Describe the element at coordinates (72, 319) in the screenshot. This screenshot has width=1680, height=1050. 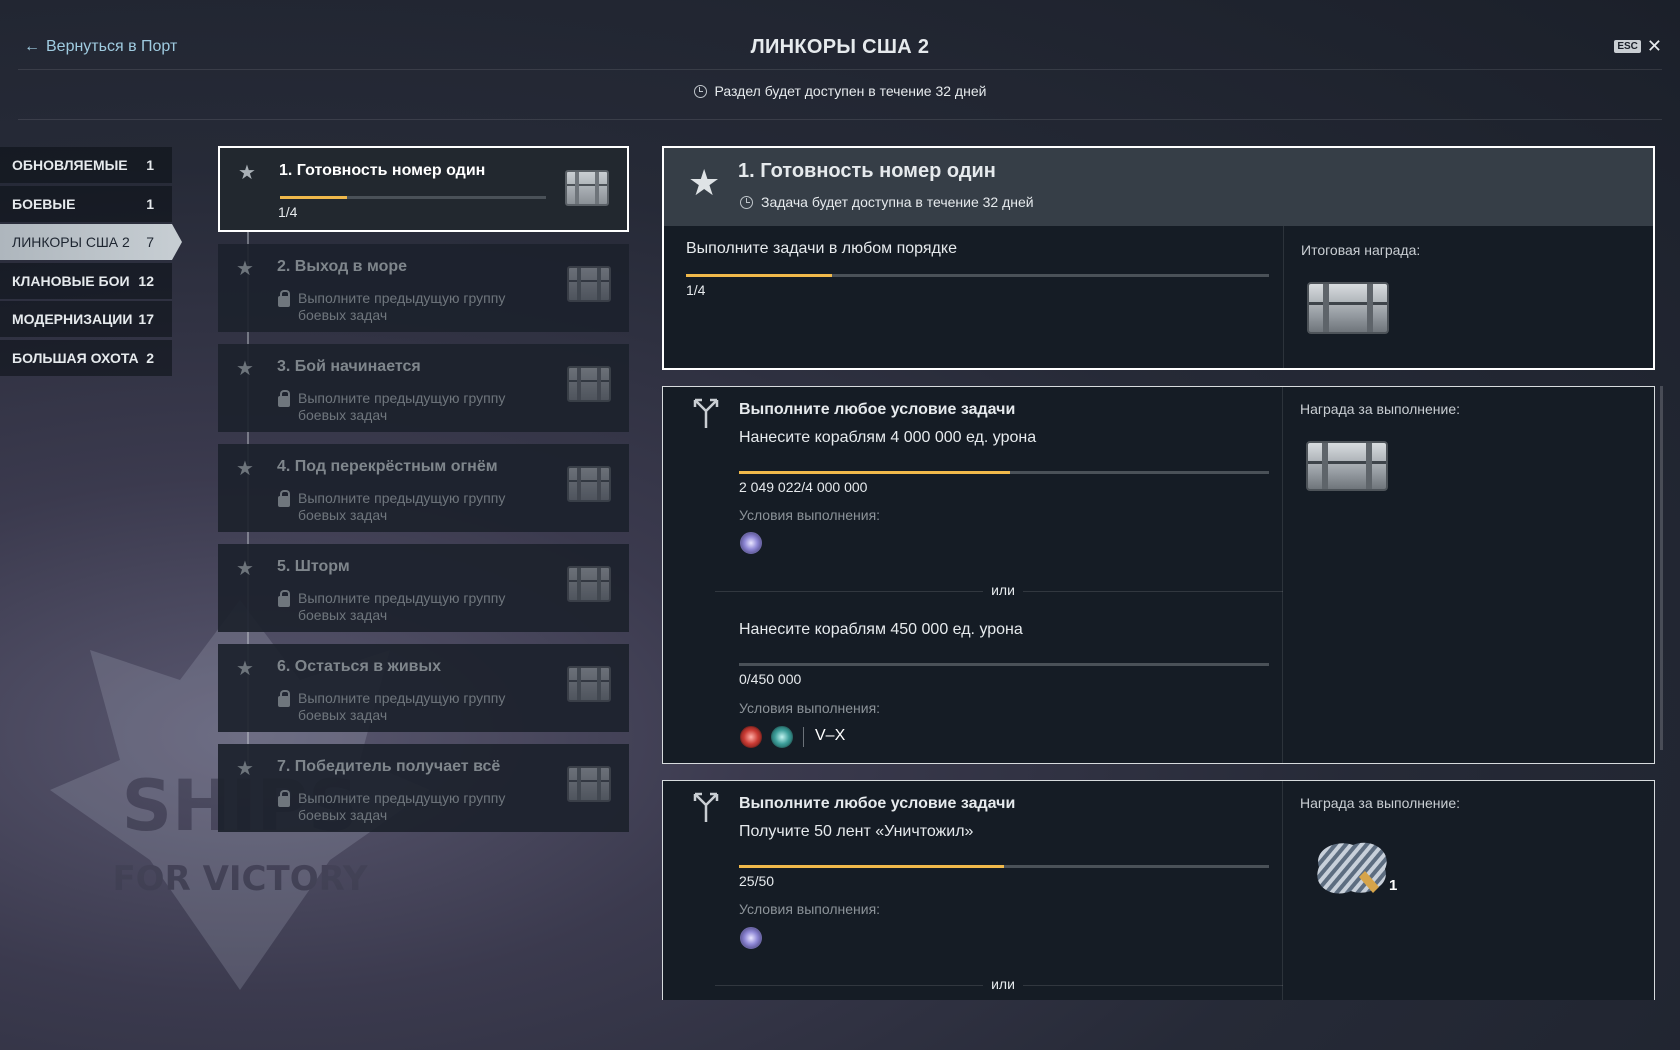
I see `category-label: МОДЕРНИЗАЦИИ` at that location.